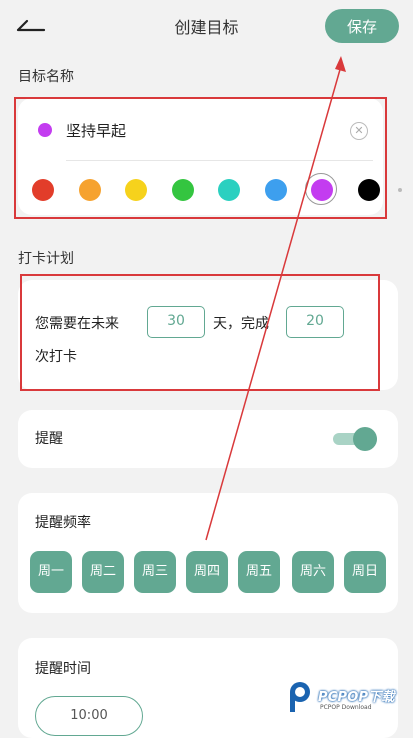  What do you see at coordinates (346, 707) in the screenshot?
I see `watermark-subtext: PCPOP Download` at bounding box center [346, 707].